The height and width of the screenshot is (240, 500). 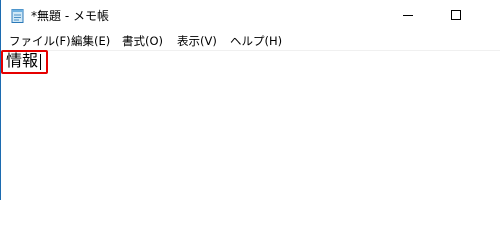 I want to click on maximize-button, so click(x=456, y=16).